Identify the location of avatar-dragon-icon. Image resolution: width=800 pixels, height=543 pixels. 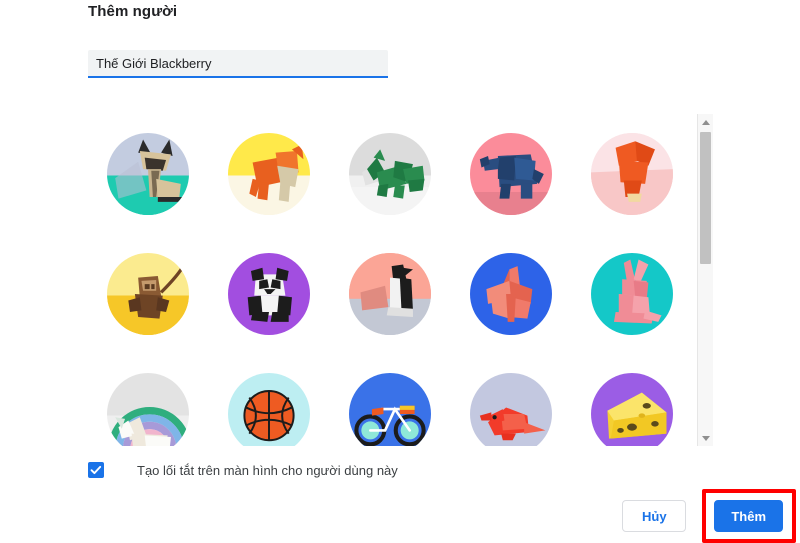
(390, 174).